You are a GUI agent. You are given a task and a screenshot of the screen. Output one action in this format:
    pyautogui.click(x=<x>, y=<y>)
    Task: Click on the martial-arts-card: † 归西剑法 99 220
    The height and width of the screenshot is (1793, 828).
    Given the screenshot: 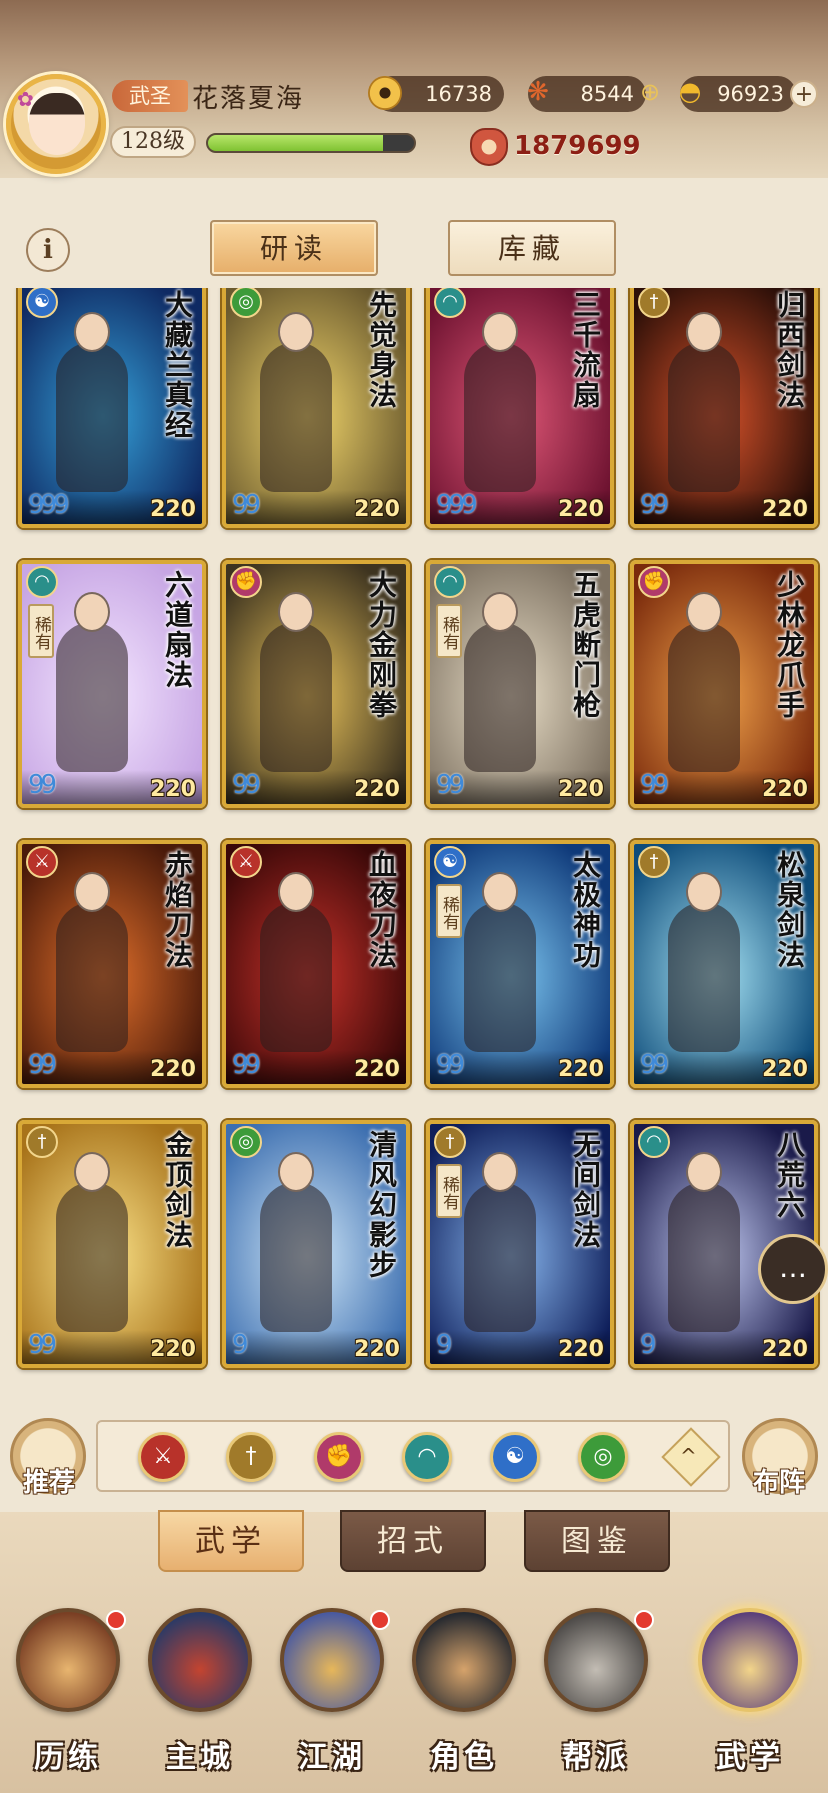 What is the action you would take?
    pyautogui.click(x=724, y=408)
    